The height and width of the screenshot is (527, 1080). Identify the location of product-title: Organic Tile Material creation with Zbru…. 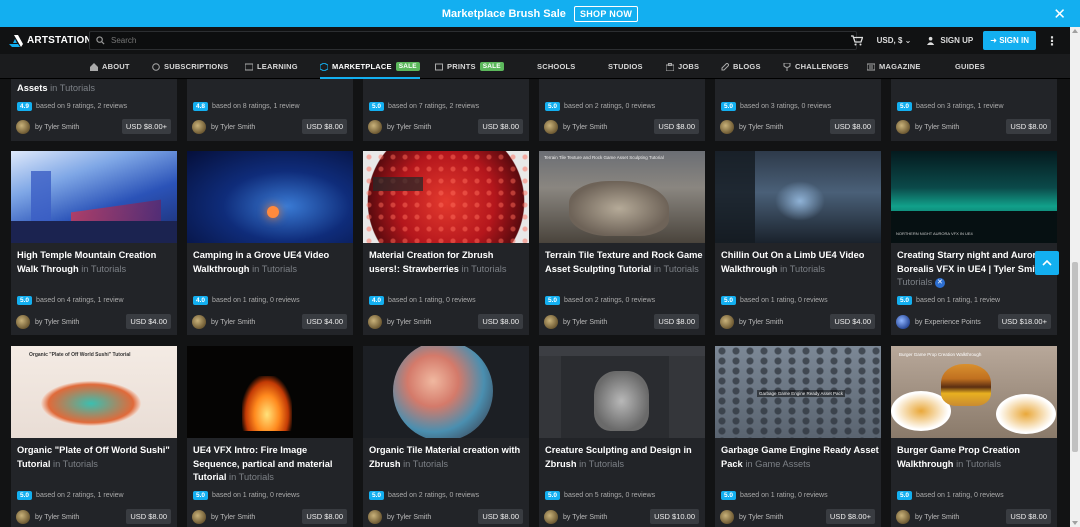
(448, 457).